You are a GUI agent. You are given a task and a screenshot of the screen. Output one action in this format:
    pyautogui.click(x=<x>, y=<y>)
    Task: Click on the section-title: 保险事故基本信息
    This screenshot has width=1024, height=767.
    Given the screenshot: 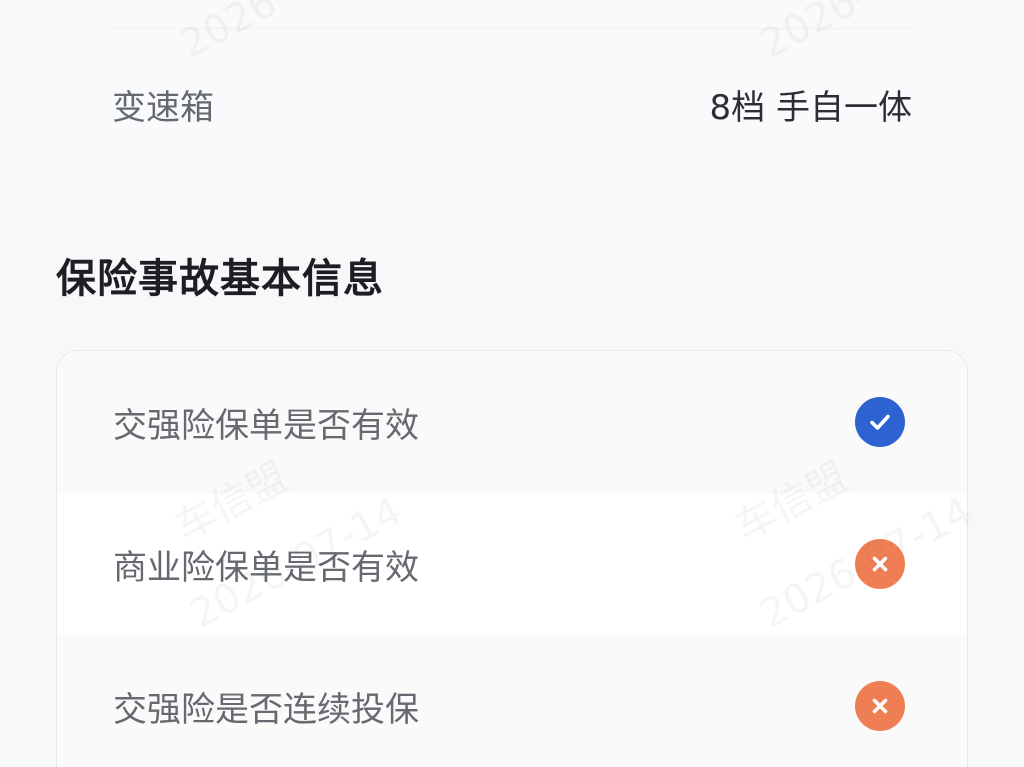 What is the action you would take?
    pyautogui.click(x=220, y=279)
    